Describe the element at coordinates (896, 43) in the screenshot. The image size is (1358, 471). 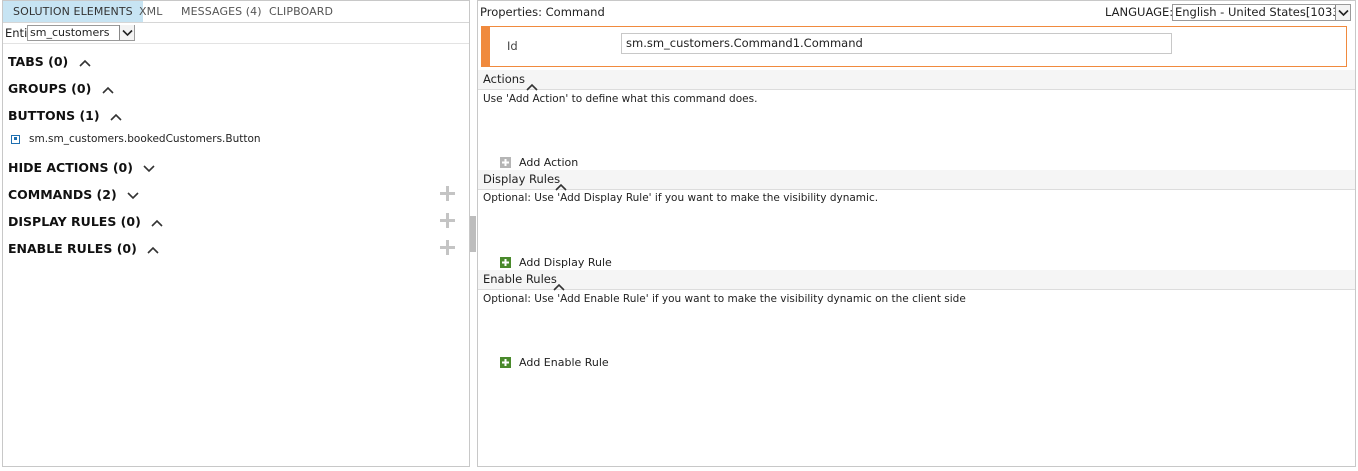
I see `id-input: sm.sm_customers.Command1.Command` at that location.